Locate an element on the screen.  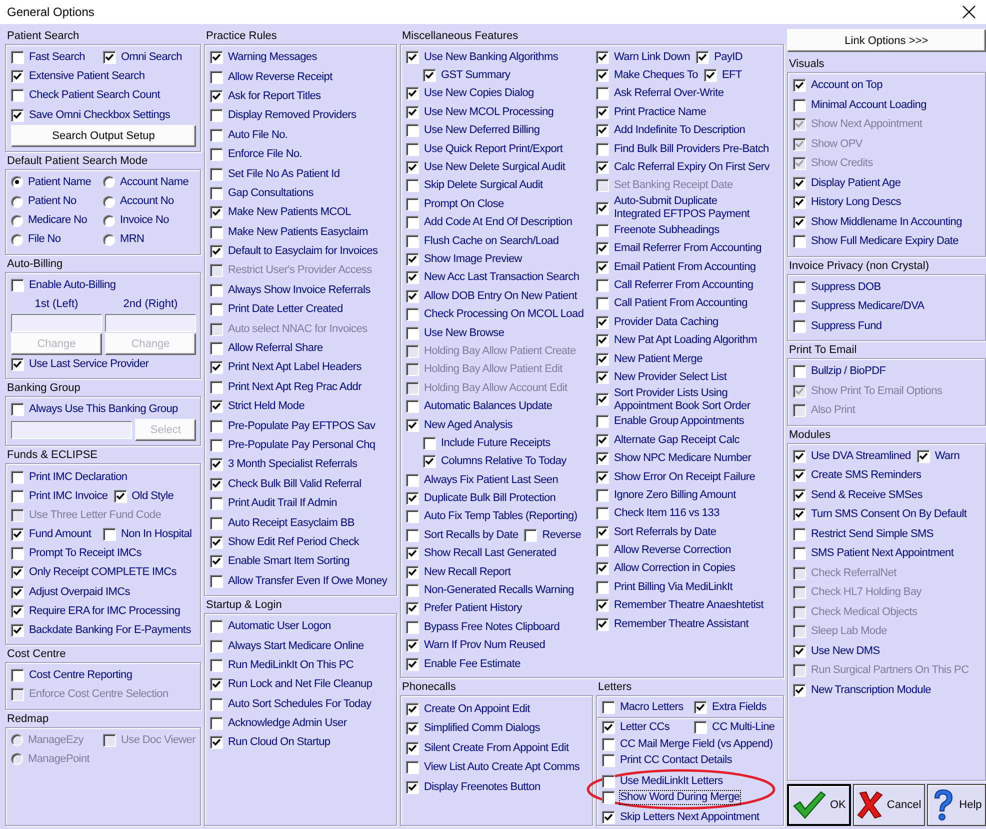
button: Search Output Setup is located at coordinates (103, 135).